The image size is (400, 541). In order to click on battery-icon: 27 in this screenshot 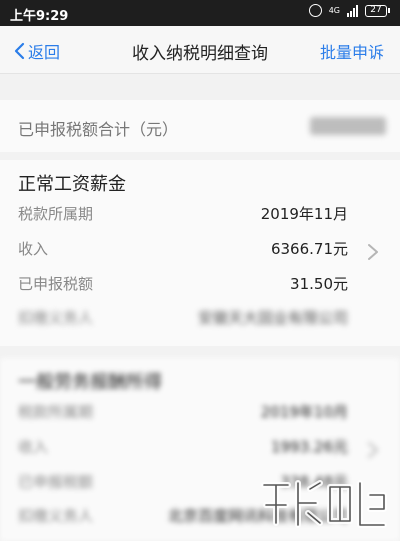, I will do `click(377, 10)`.